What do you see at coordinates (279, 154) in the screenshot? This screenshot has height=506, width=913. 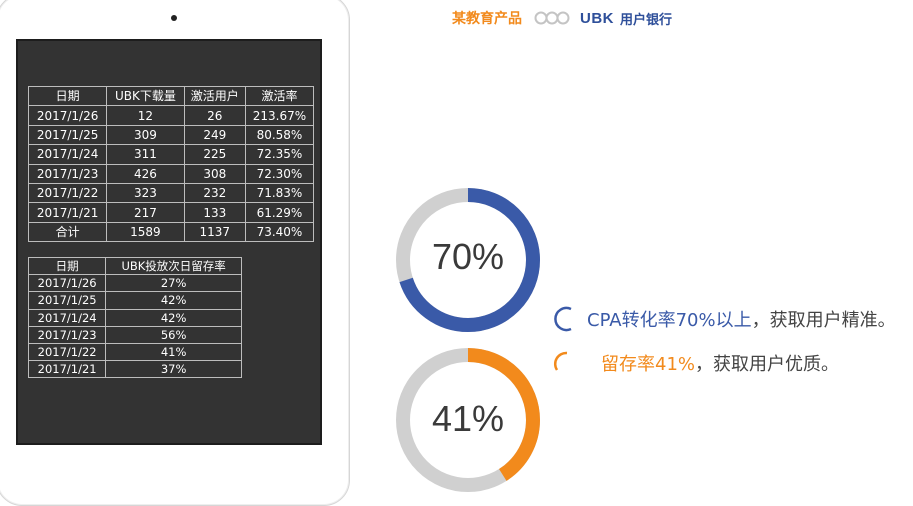 I see `activation-table-cell: 72.35%` at bounding box center [279, 154].